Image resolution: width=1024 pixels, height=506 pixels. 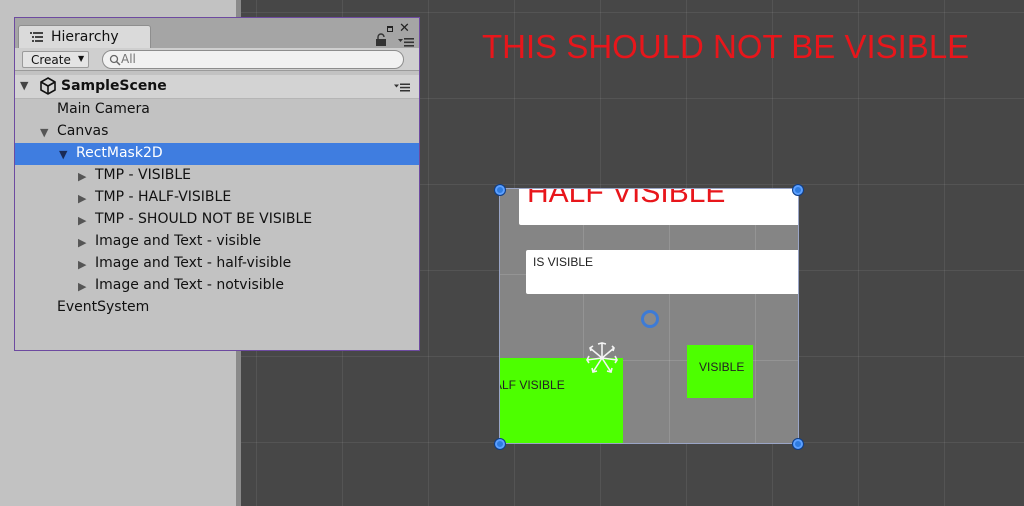 I want to click on hierarchy-item: ▶ TMP - VISIBLE, so click(x=217, y=176).